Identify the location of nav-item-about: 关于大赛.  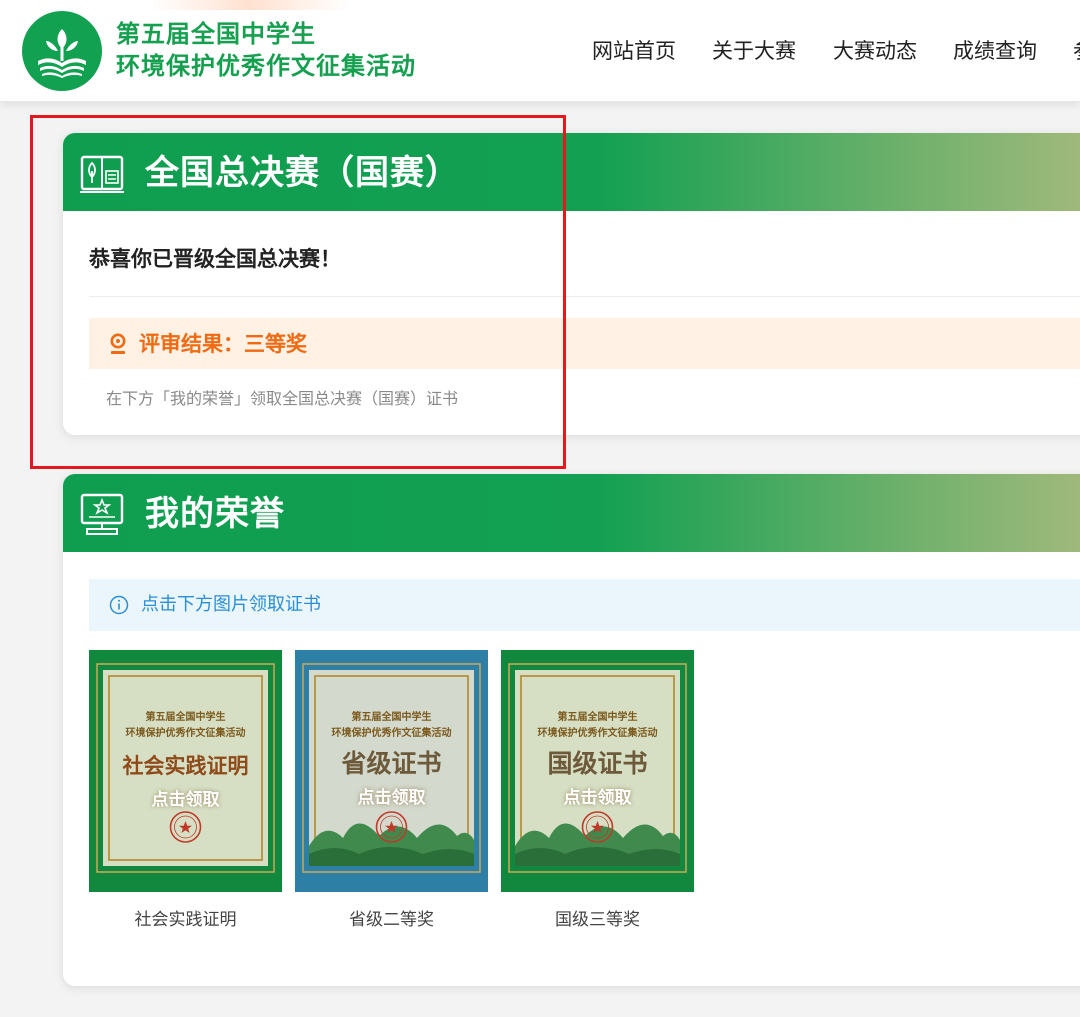
(754, 51).